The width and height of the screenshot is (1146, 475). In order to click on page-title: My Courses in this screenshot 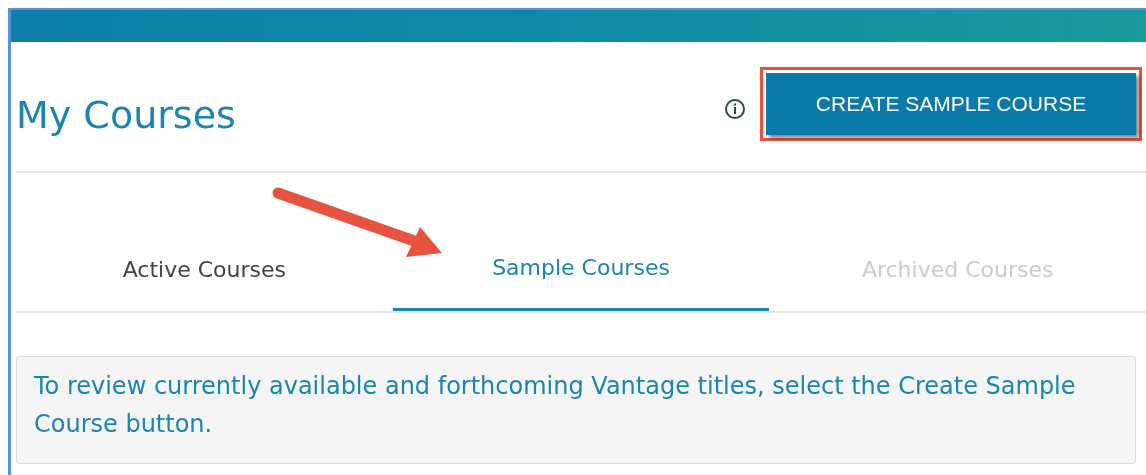, I will do `click(126, 115)`.